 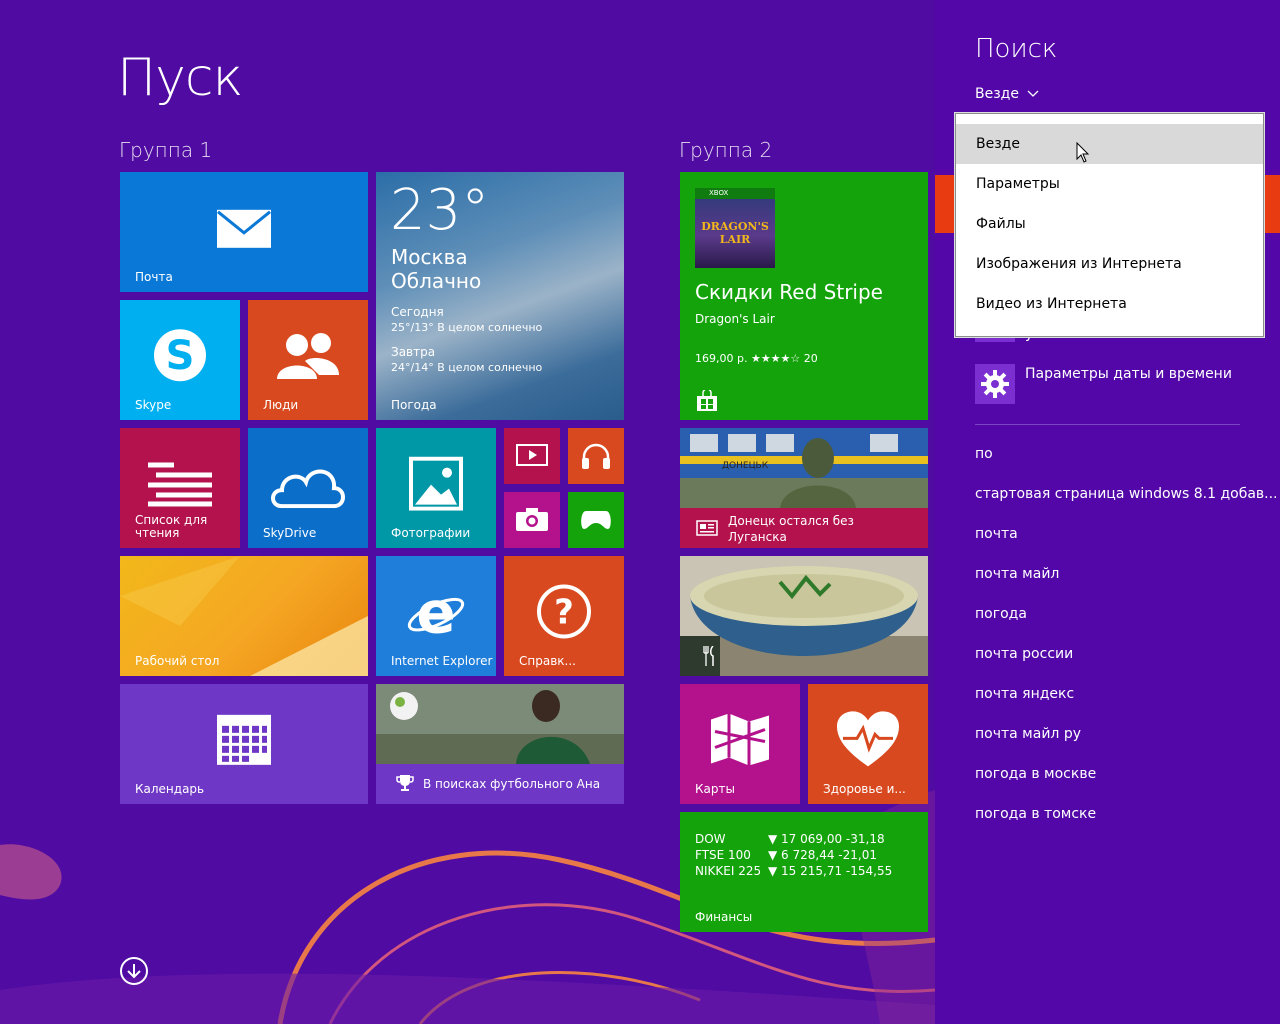 I want to click on xbox-label: XBOX, so click(x=735, y=193).